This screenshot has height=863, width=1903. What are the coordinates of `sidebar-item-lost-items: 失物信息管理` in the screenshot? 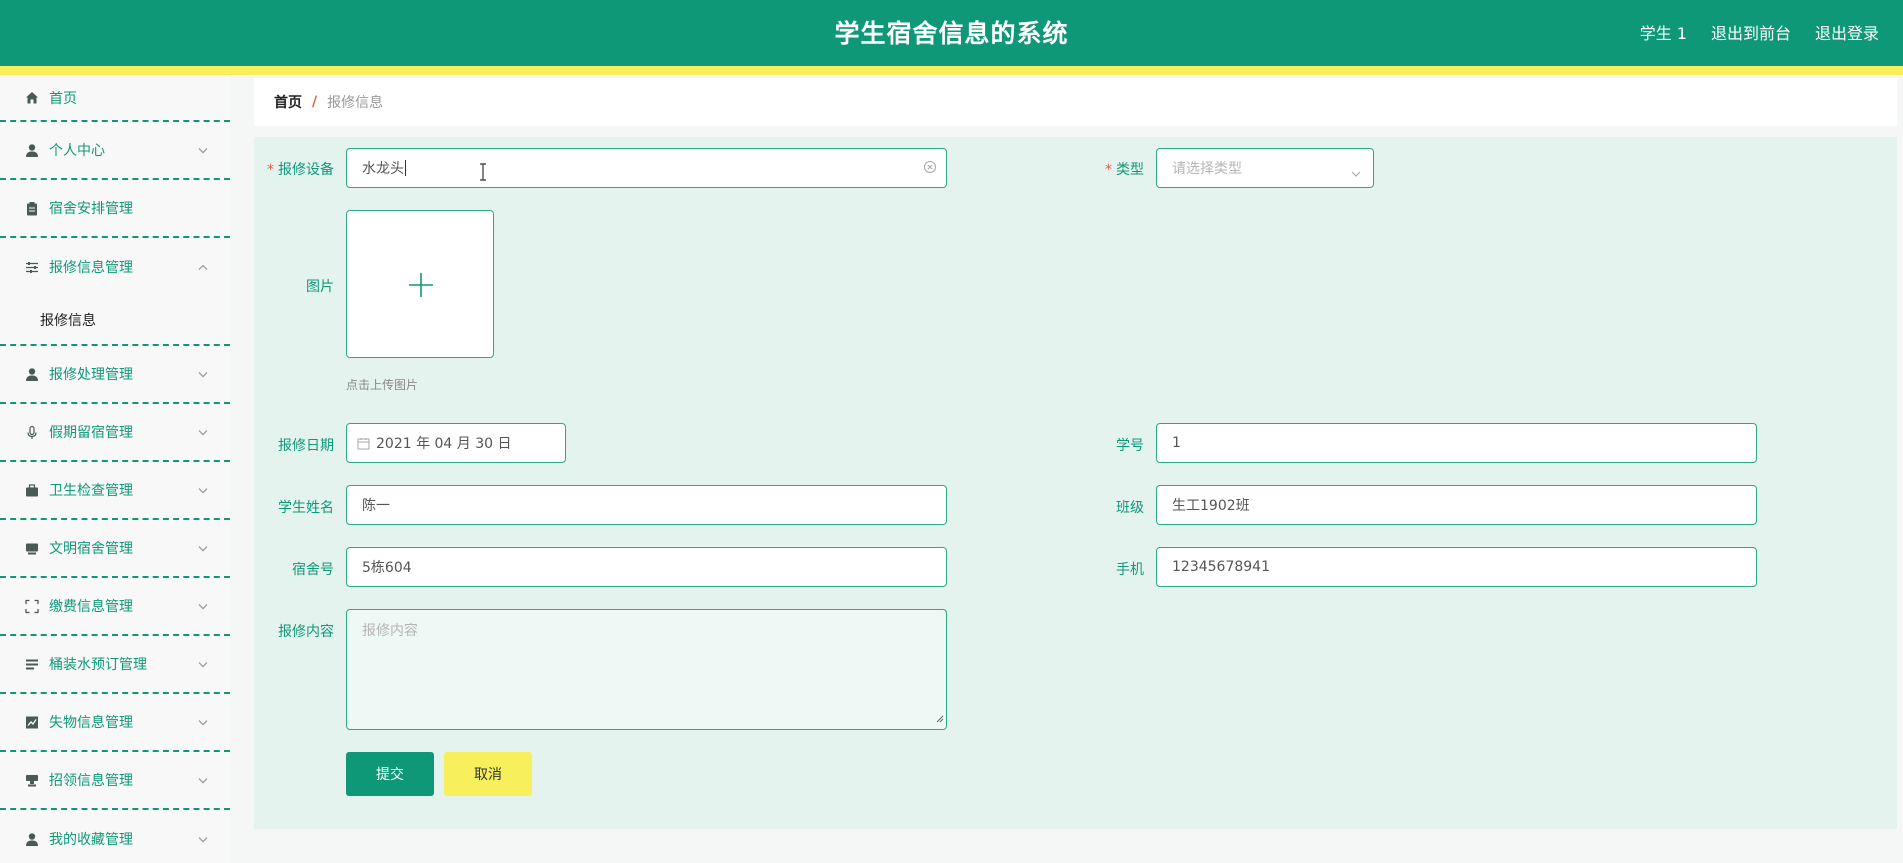 It's located at (115, 723).